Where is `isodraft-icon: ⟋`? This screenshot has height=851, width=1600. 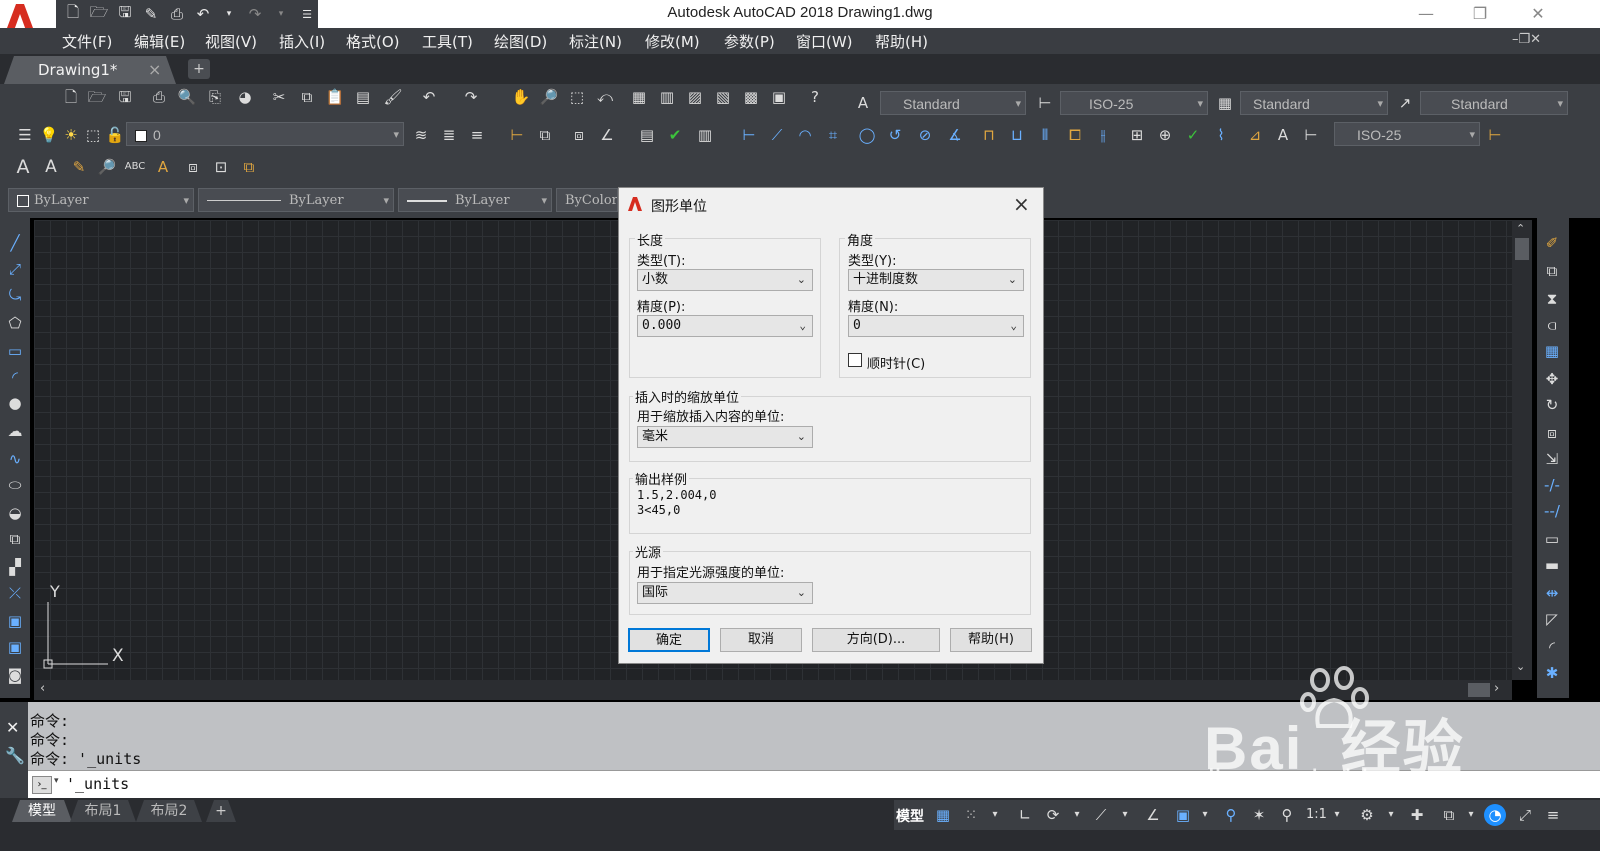 isodraft-icon: ⟋ is located at coordinates (1101, 815).